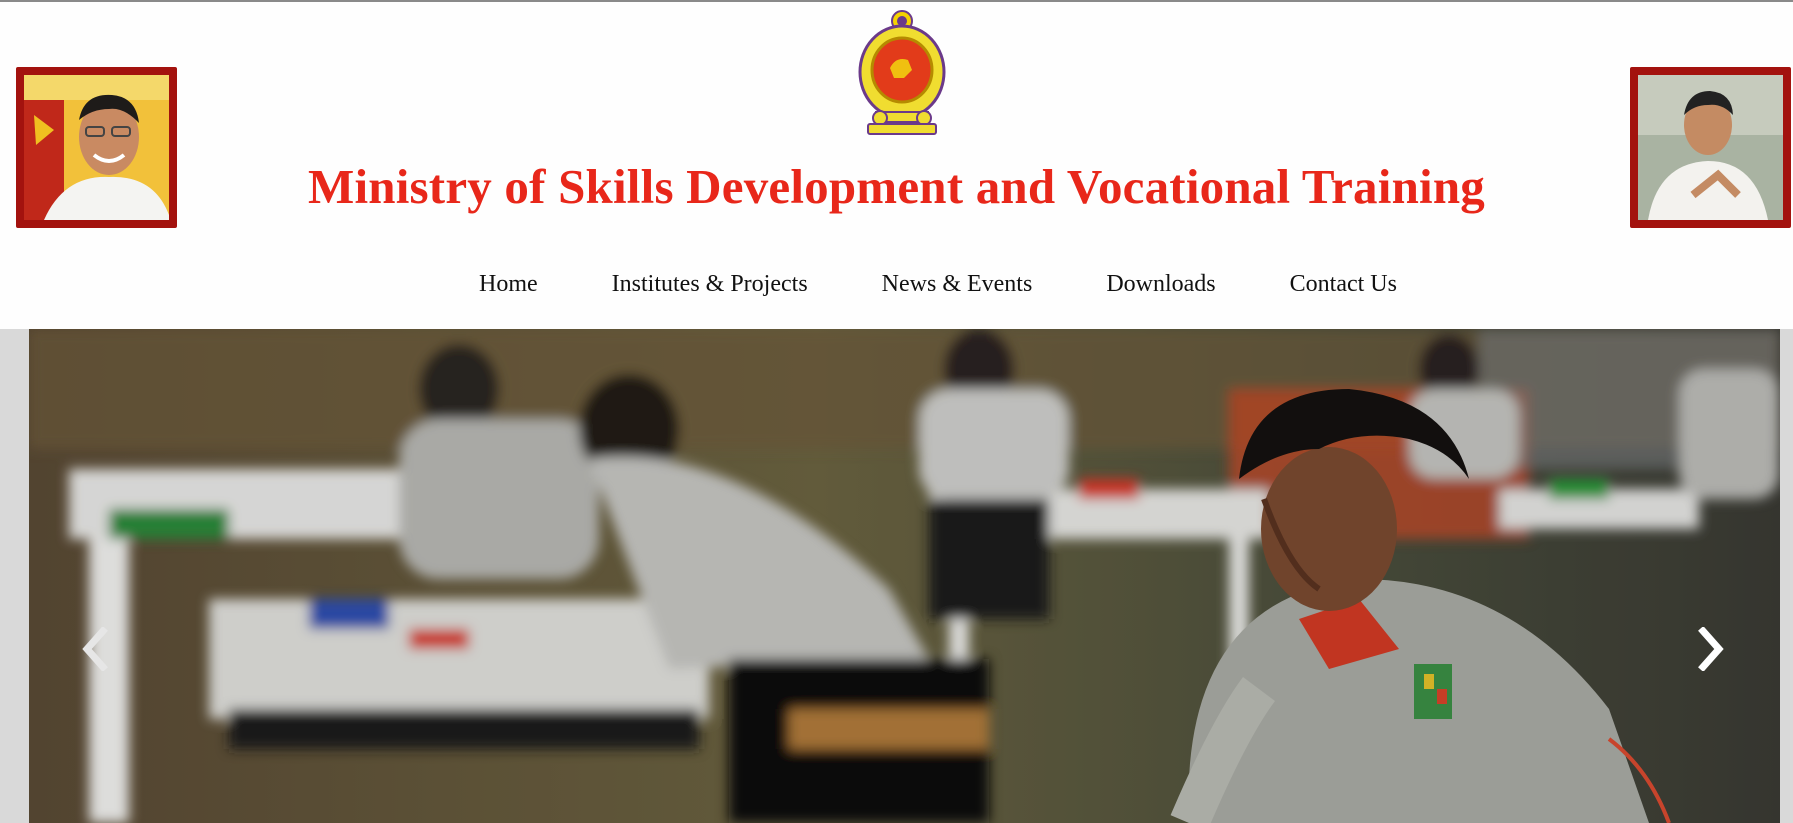 This screenshot has width=1793, height=823. I want to click on carousel-prev-button, so click(94, 649).